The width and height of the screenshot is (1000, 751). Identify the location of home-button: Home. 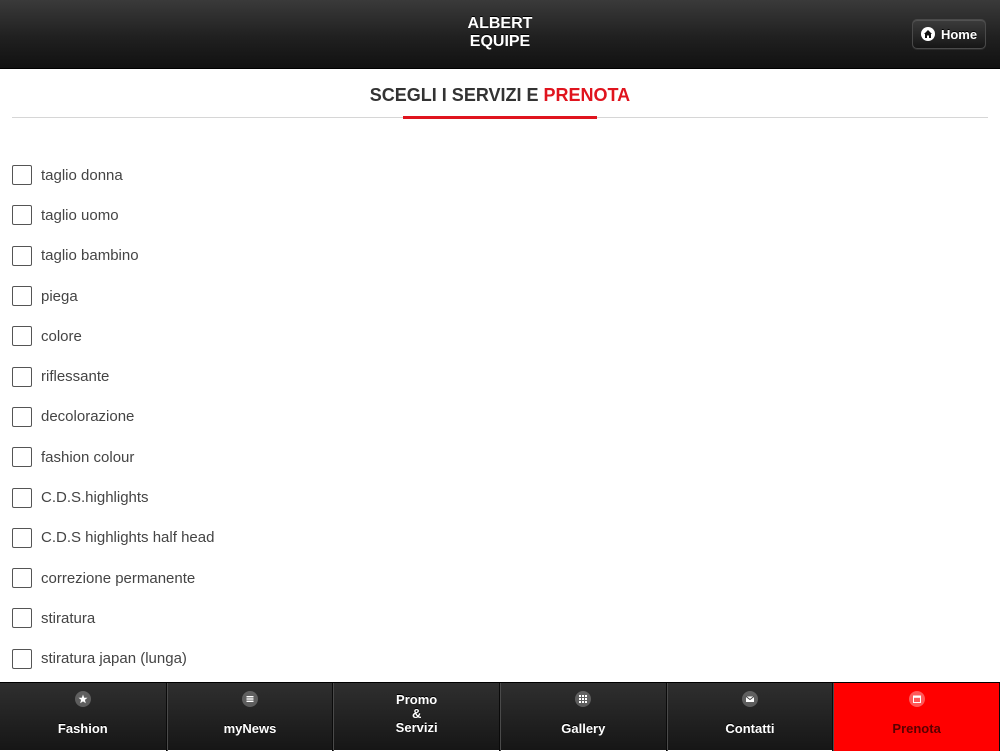
(949, 34).